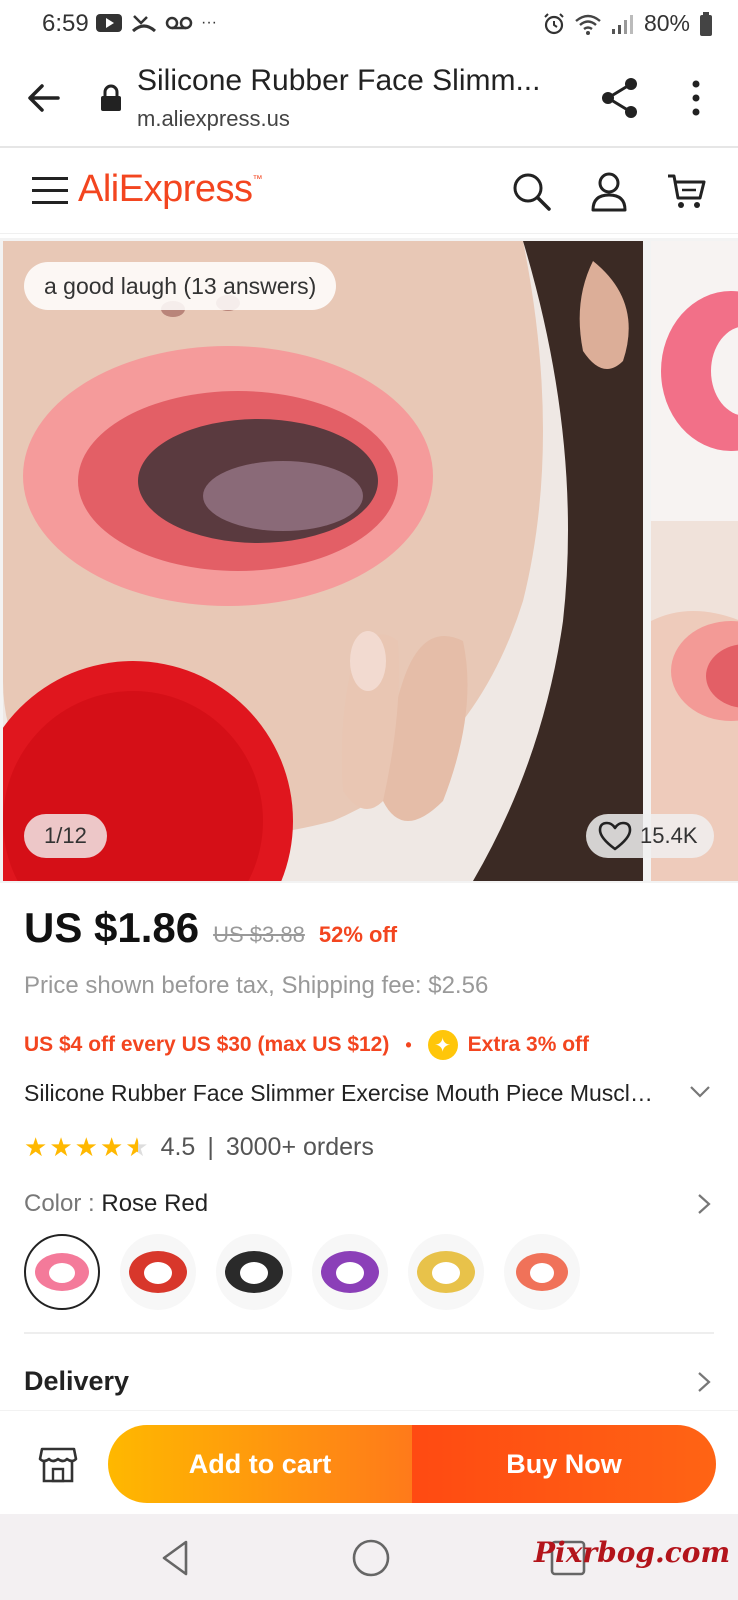 This screenshot has width=738, height=1600. I want to click on chevron-down-icon, so click(700, 1092).